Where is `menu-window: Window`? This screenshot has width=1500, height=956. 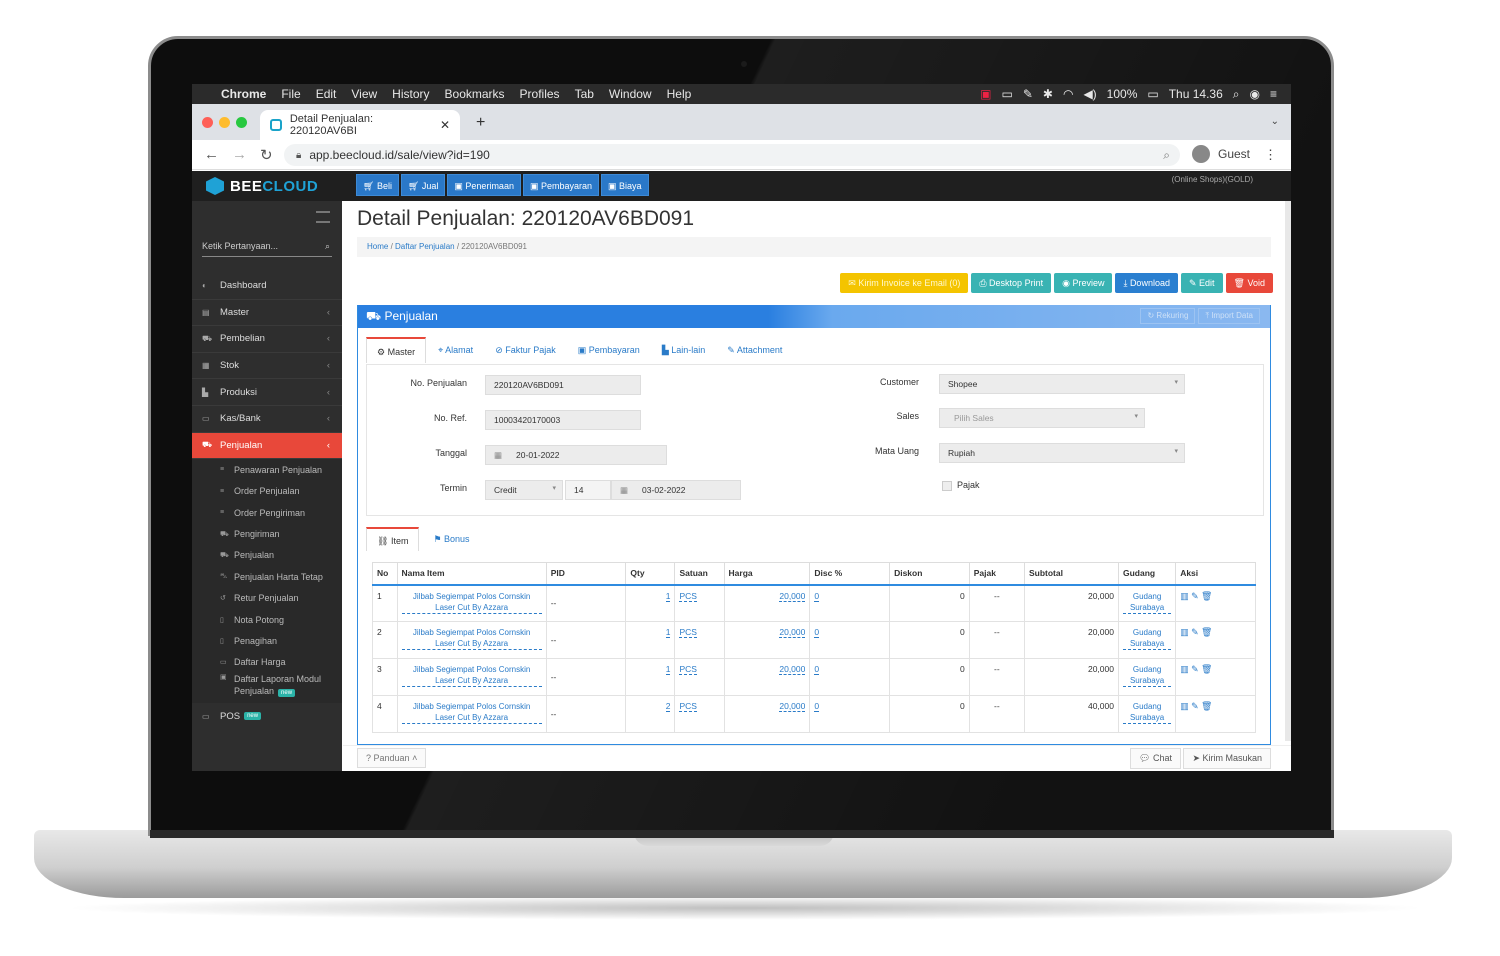 menu-window: Window is located at coordinates (630, 94).